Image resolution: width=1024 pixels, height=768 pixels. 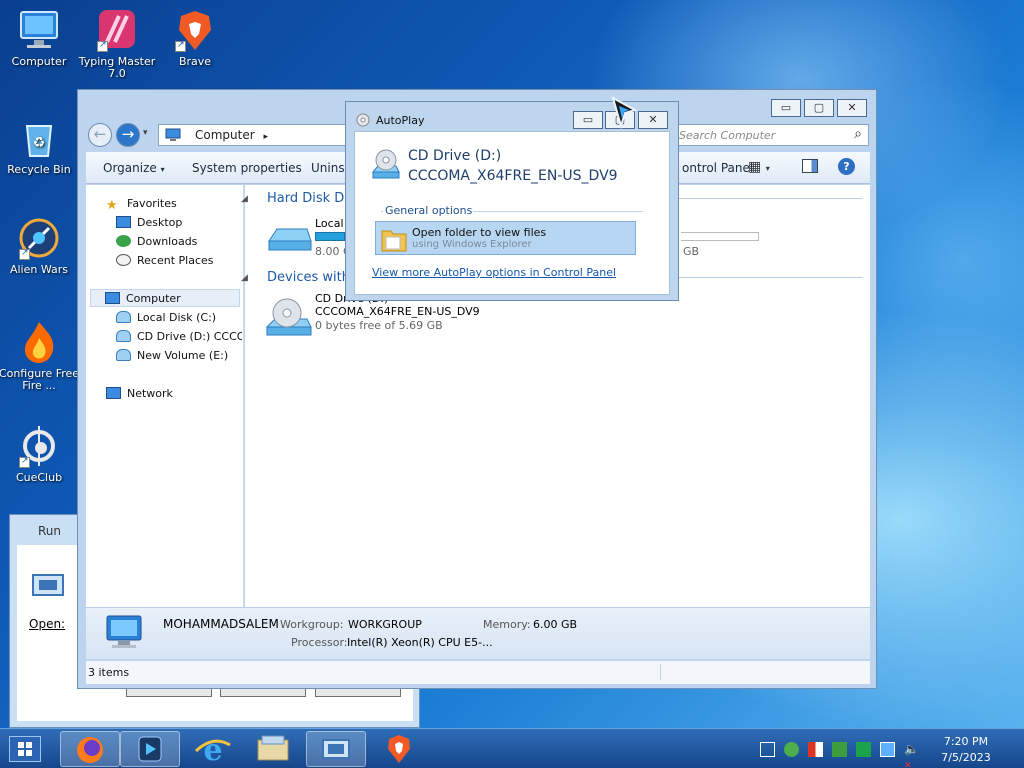 What do you see at coordinates (221, 624) in the screenshot?
I see `computer-name: MOHAMMADSALEM` at bounding box center [221, 624].